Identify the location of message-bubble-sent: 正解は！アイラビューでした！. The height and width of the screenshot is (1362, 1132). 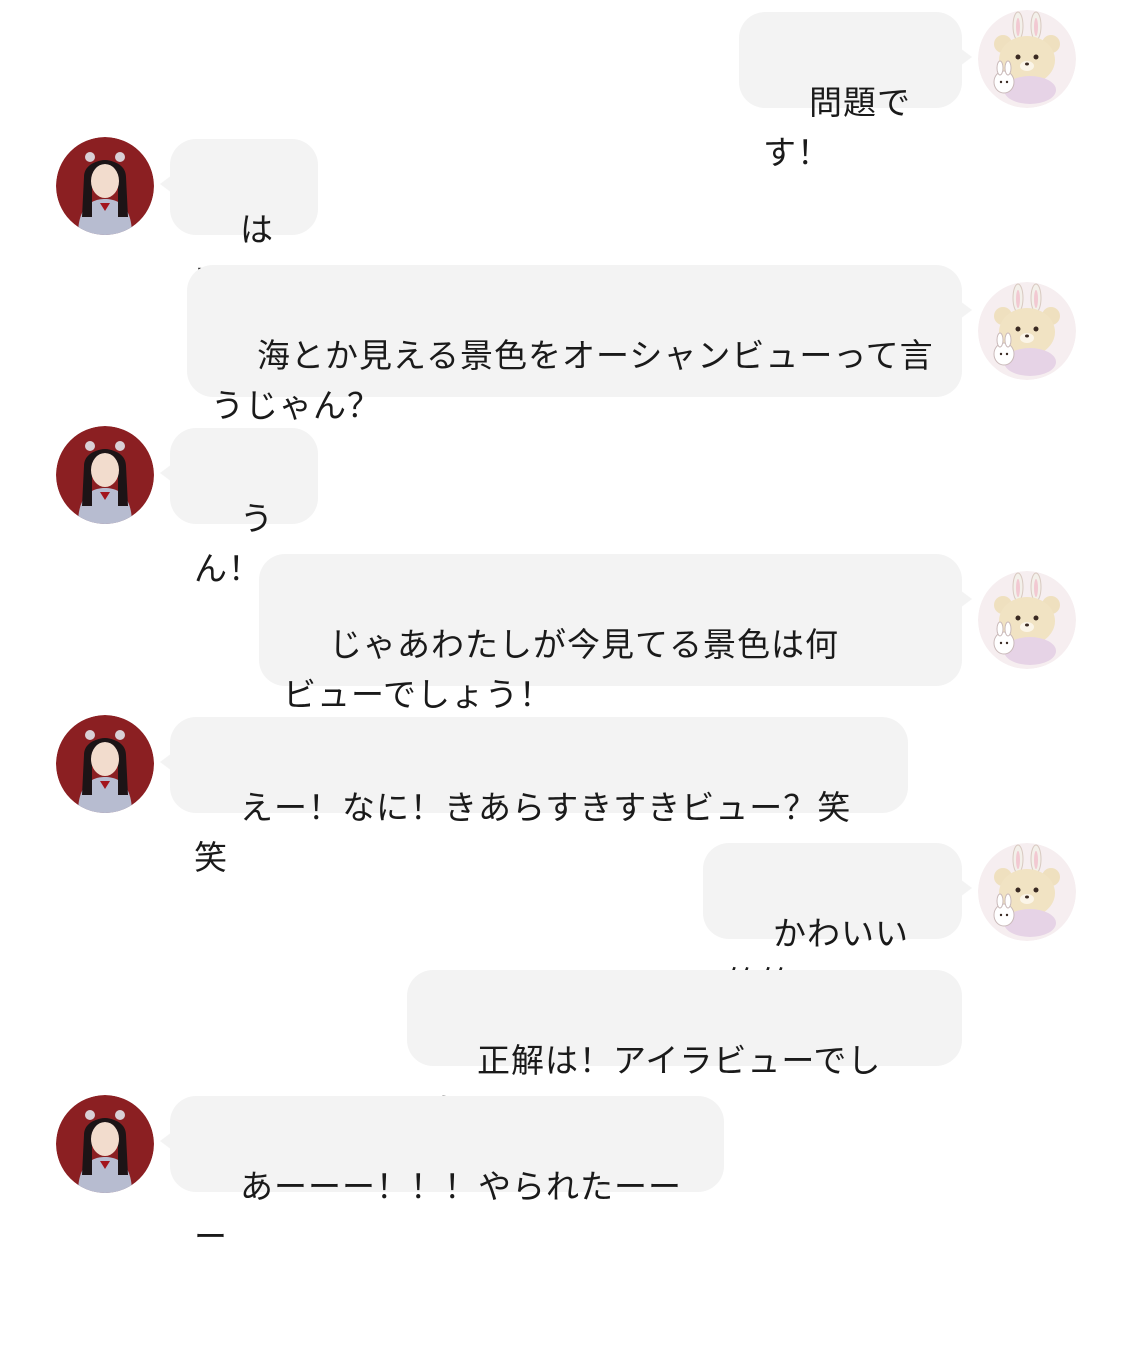
(684, 1050).